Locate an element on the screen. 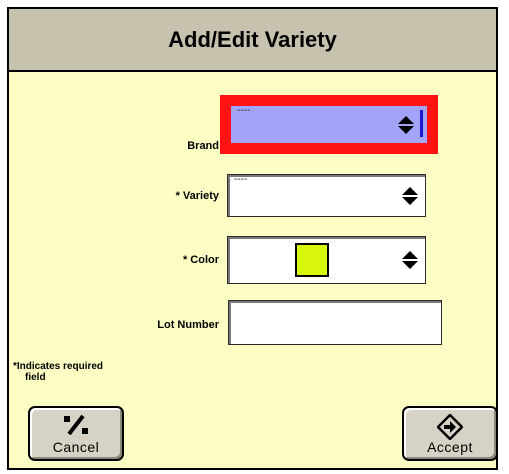  brand-focus-outline: ---- is located at coordinates (329, 124).